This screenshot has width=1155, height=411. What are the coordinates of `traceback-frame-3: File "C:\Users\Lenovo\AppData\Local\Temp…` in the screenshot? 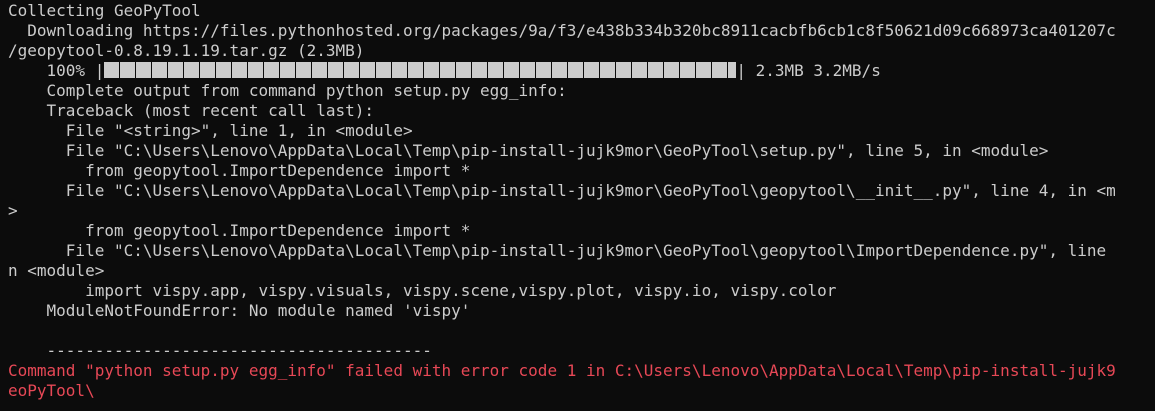 It's located at (562, 190).